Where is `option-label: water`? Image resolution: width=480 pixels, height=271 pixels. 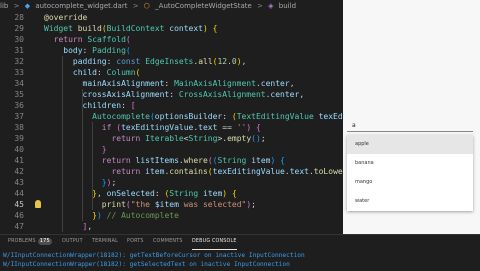 option-label: water is located at coordinates (362, 201).